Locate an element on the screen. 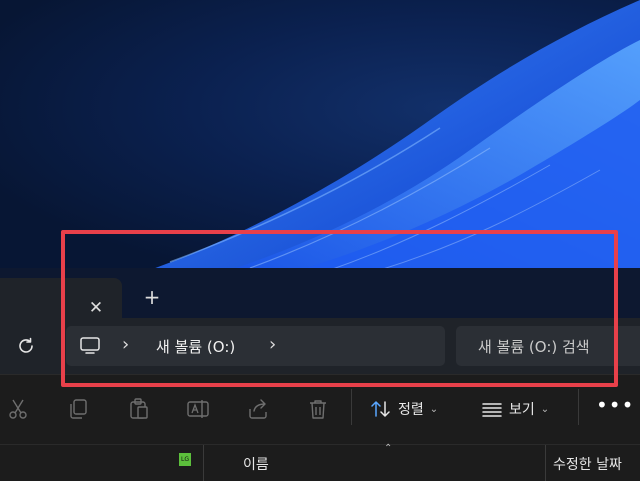 The width and height of the screenshot is (640, 481). address-bar: › 새 볼륨 (O:) › is located at coordinates (255, 346).